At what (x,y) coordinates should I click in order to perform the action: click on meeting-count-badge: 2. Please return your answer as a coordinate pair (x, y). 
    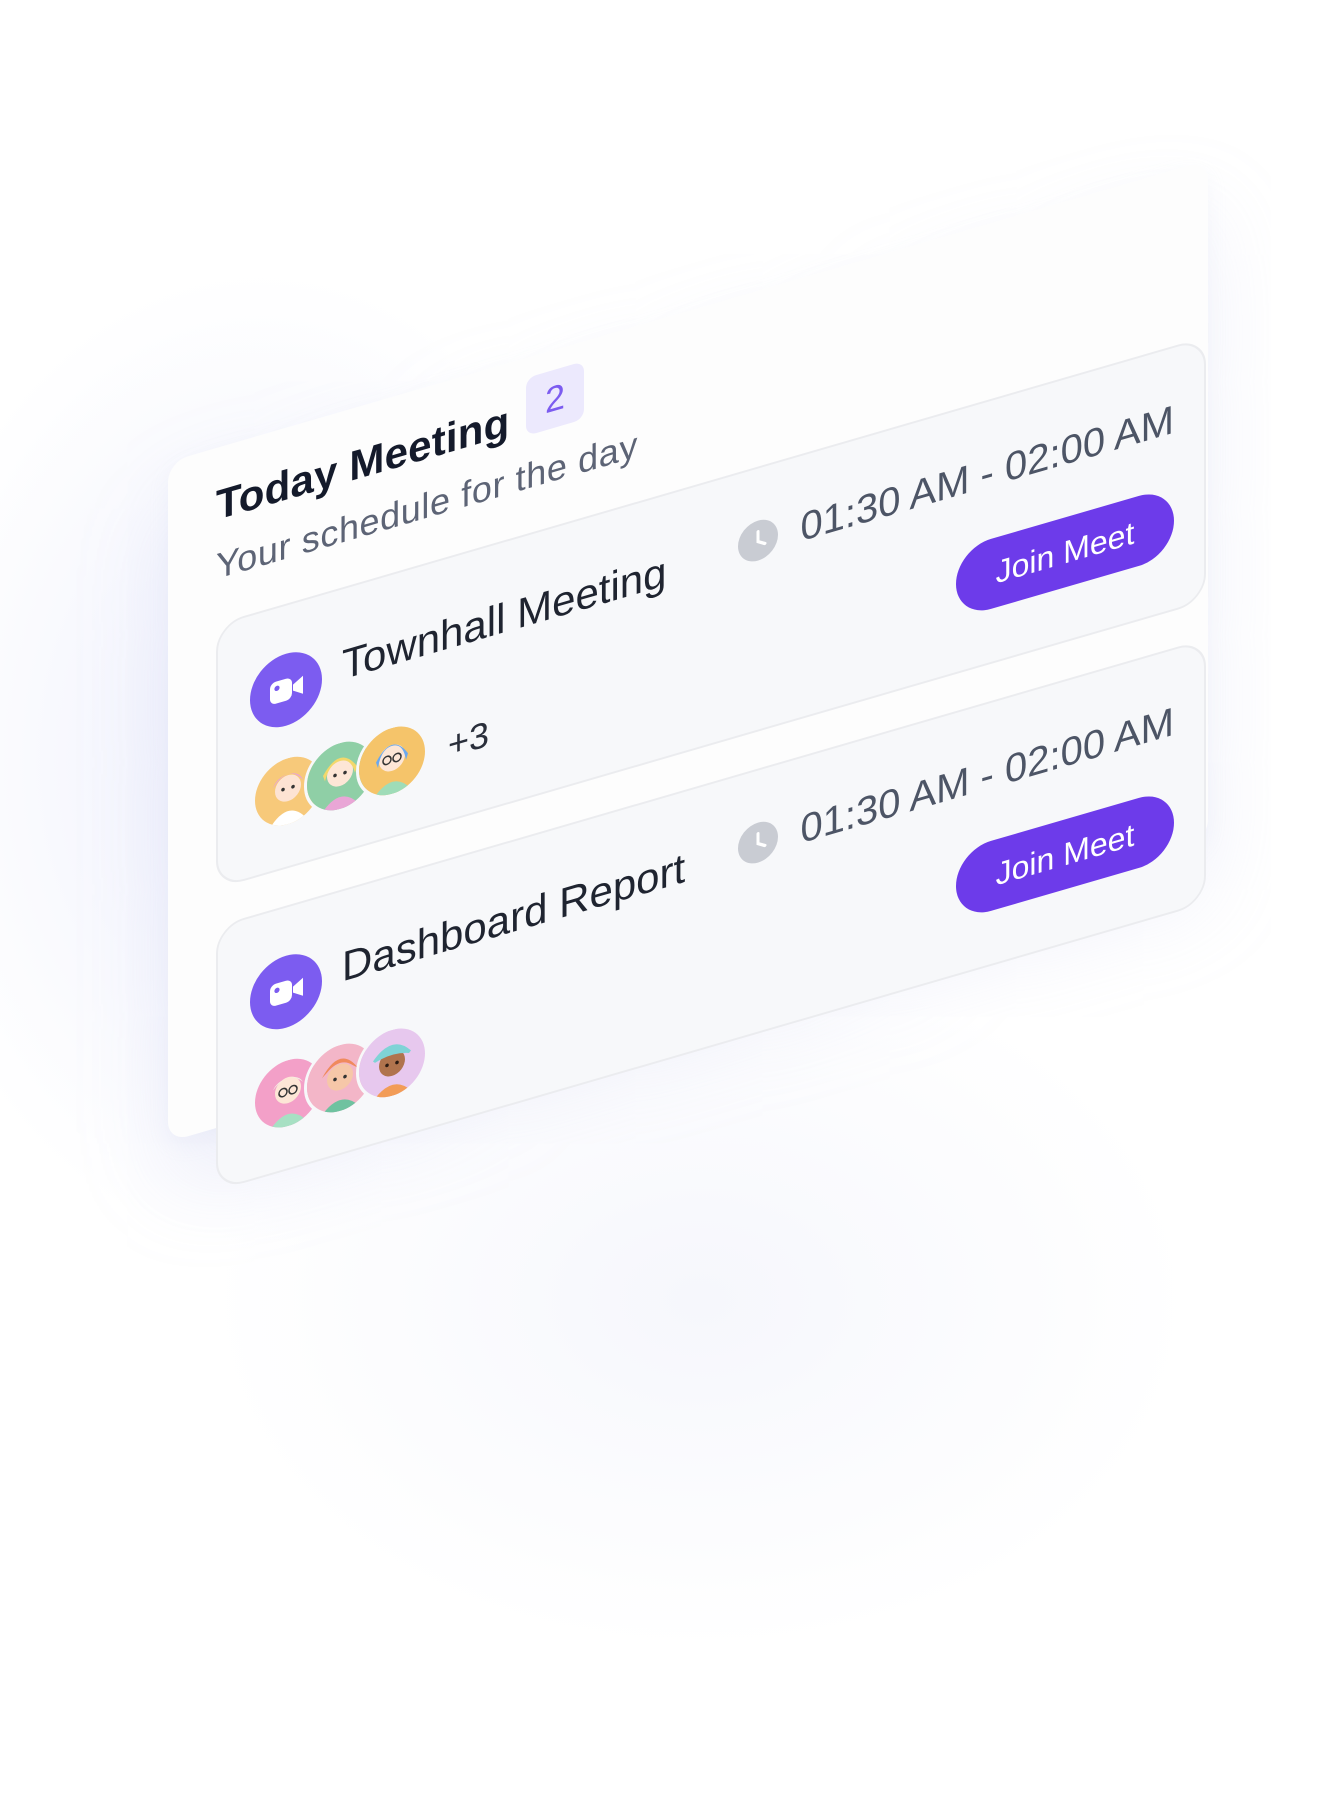
    Looking at the image, I should click on (555, 398).